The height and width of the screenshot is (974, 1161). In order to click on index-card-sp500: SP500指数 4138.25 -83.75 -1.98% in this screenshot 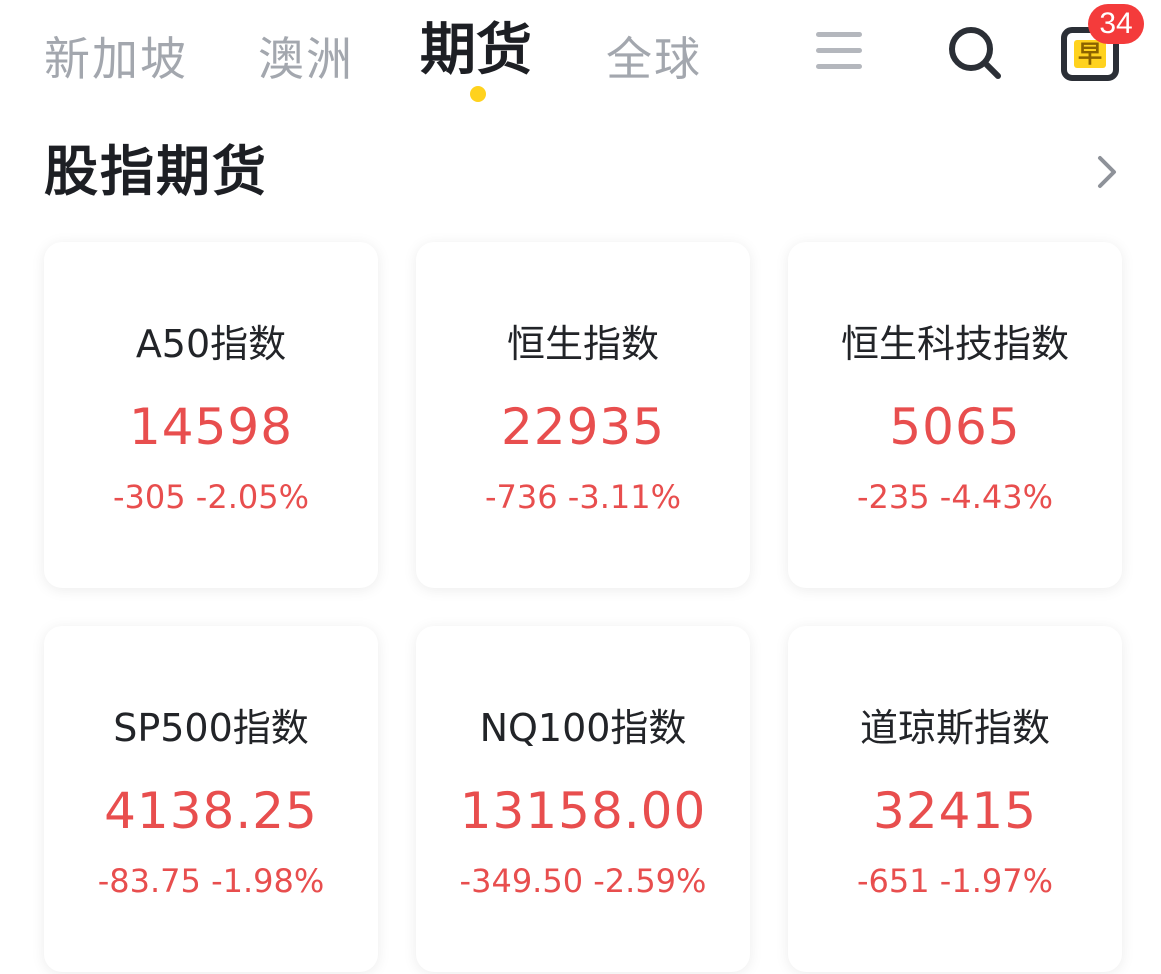, I will do `click(211, 799)`.